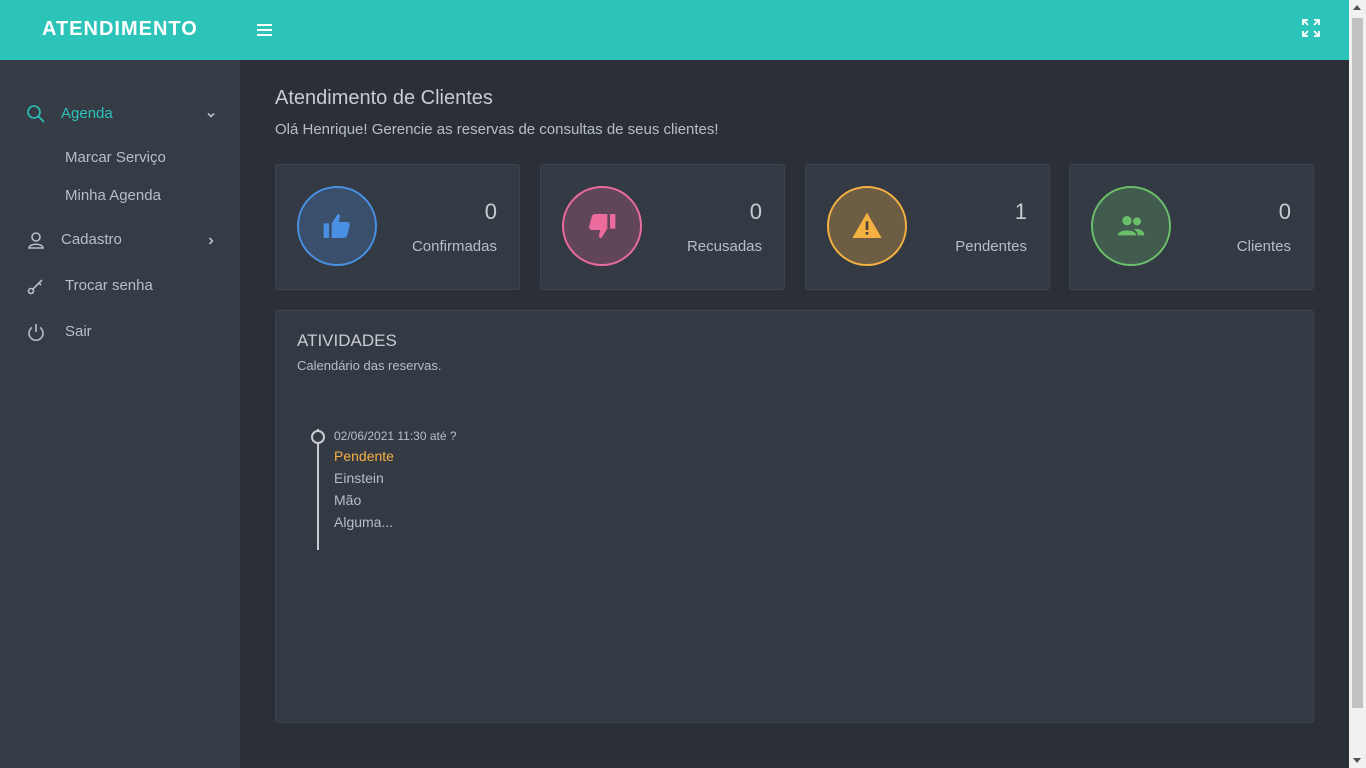  I want to click on search-icon, so click(36, 114).